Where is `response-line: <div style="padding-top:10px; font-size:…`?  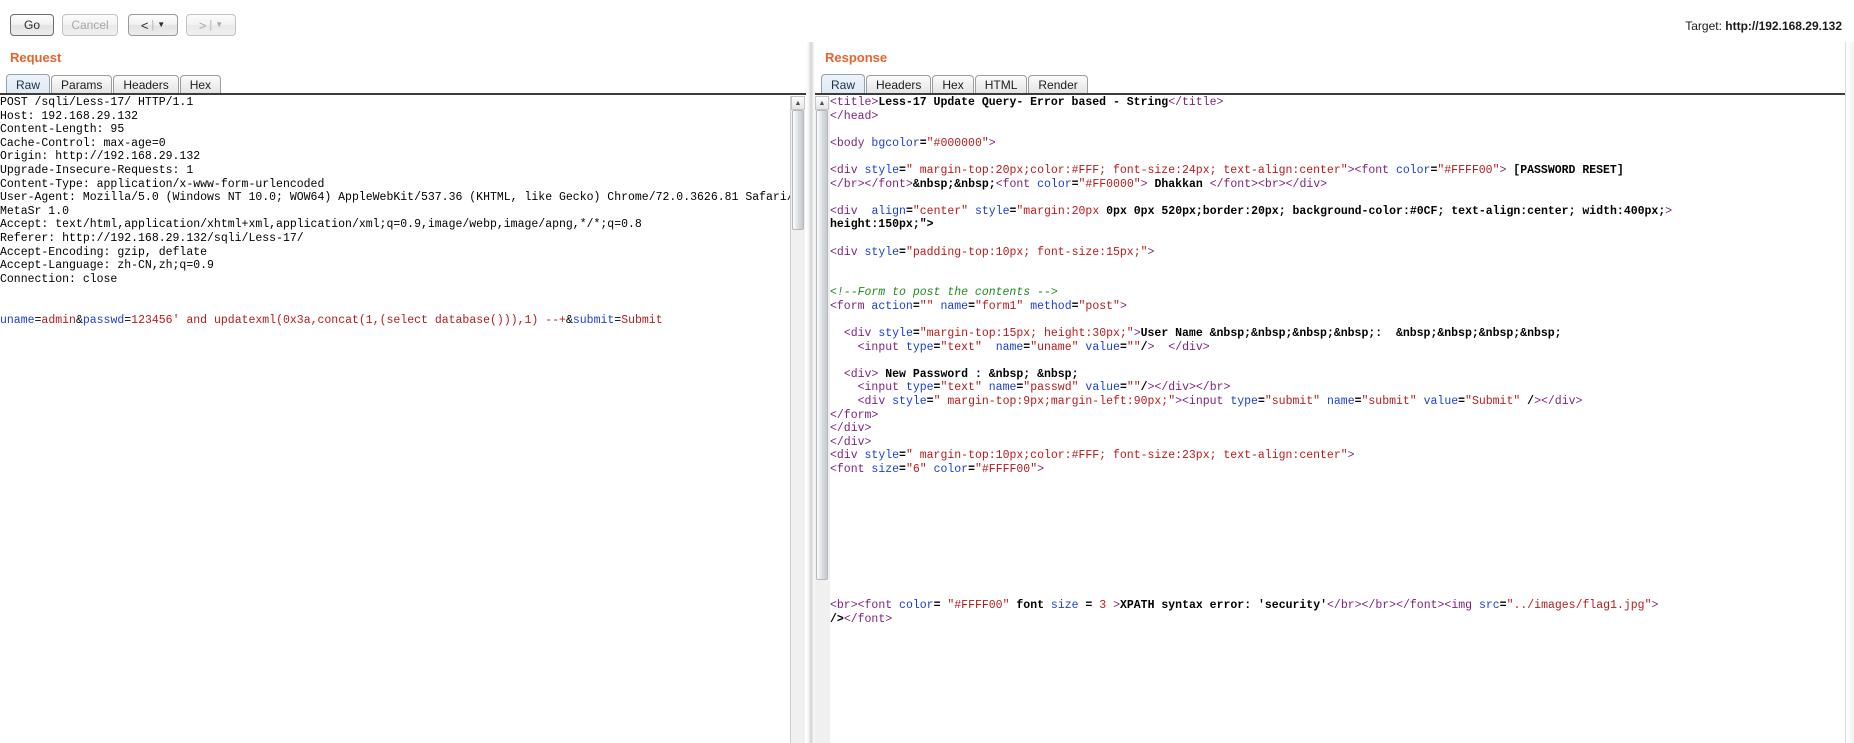
response-line: <div style="padding-top:10px; font-size:… is located at coordinates (992, 252).